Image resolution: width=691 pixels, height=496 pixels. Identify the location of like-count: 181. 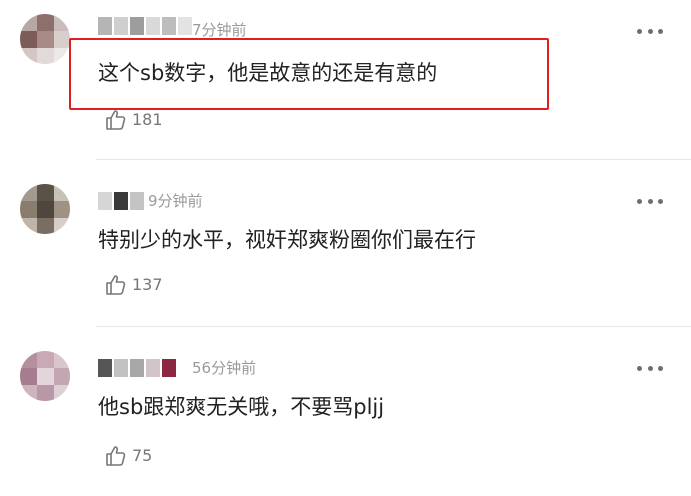
(147, 119).